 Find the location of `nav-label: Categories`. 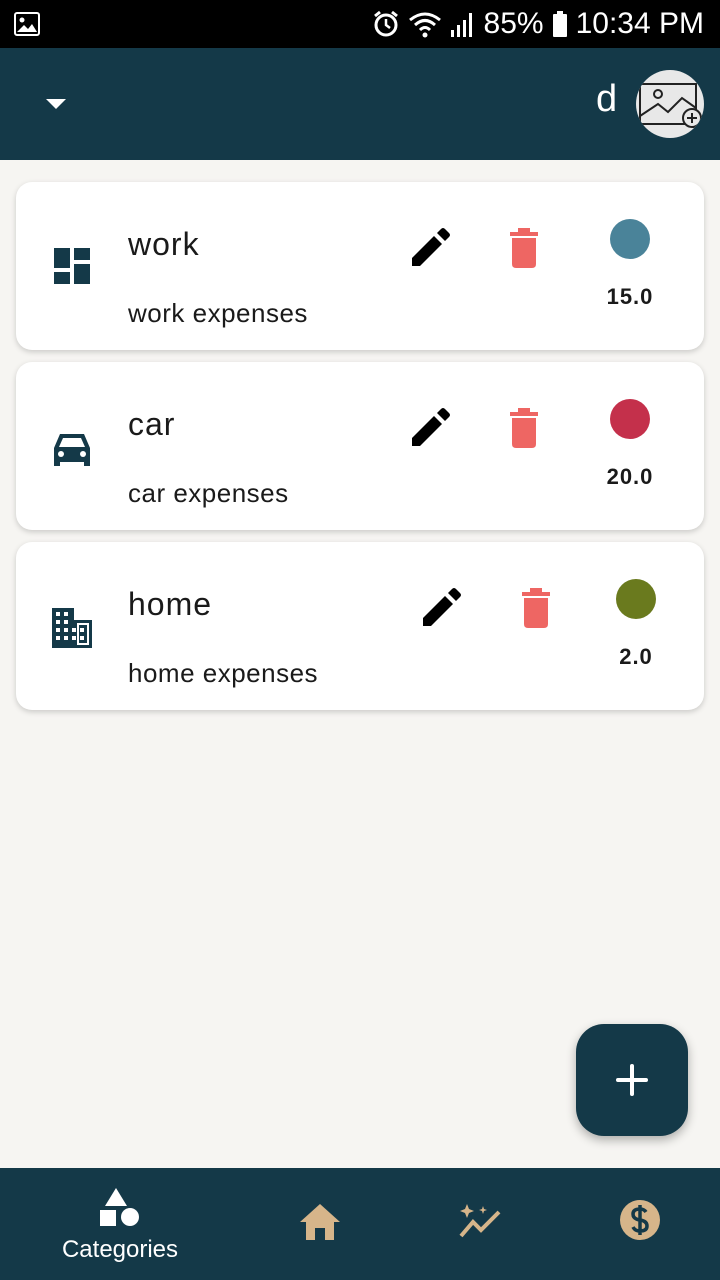

nav-label: Categories is located at coordinates (120, 1249).